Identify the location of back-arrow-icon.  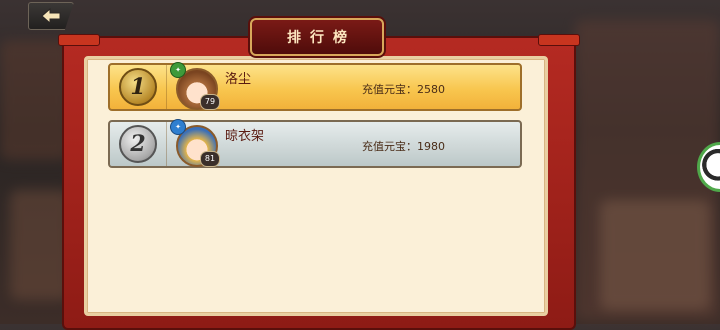
(51, 16).